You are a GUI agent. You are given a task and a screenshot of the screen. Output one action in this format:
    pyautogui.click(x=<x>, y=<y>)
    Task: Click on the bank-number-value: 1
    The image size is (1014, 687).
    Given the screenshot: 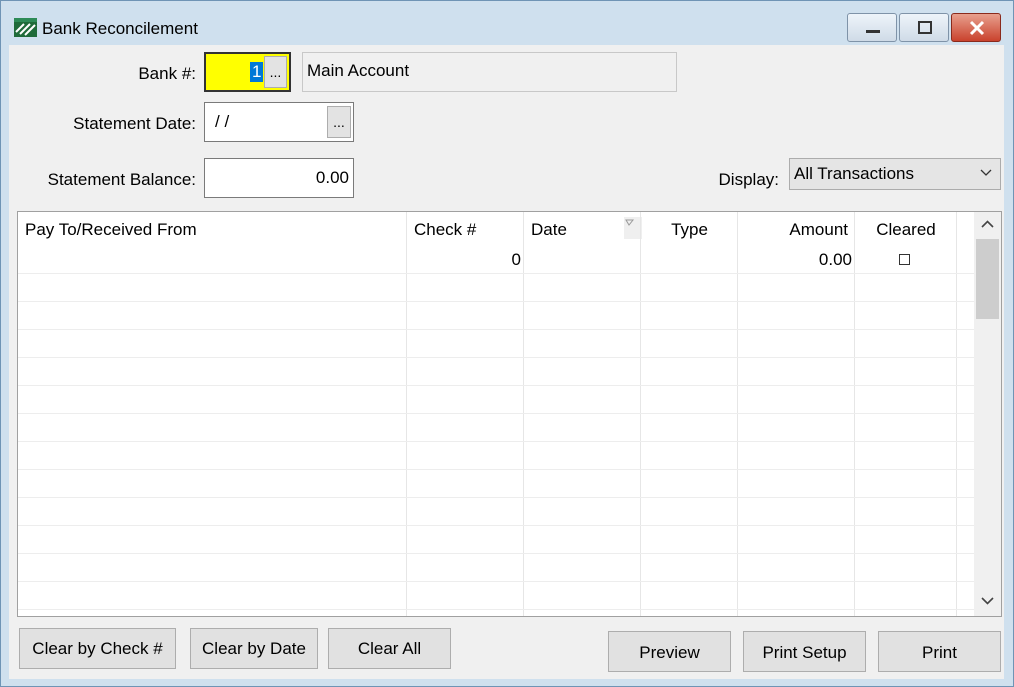 What is the action you would take?
    pyautogui.click(x=257, y=72)
    